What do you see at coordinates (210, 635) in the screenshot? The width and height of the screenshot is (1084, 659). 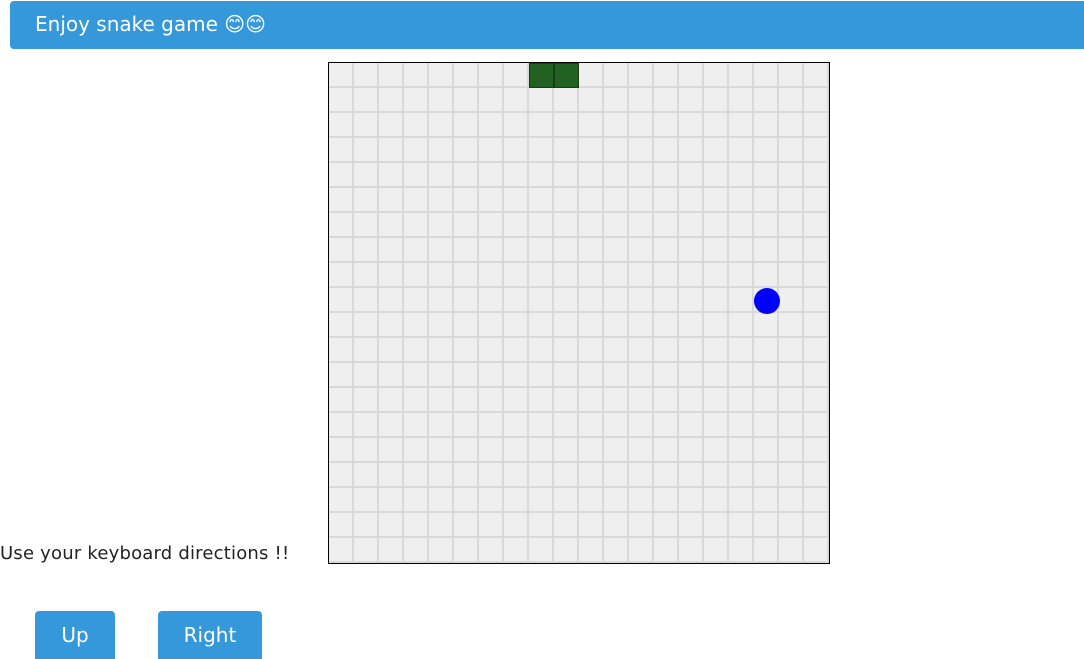 I see `right-button: Right` at bounding box center [210, 635].